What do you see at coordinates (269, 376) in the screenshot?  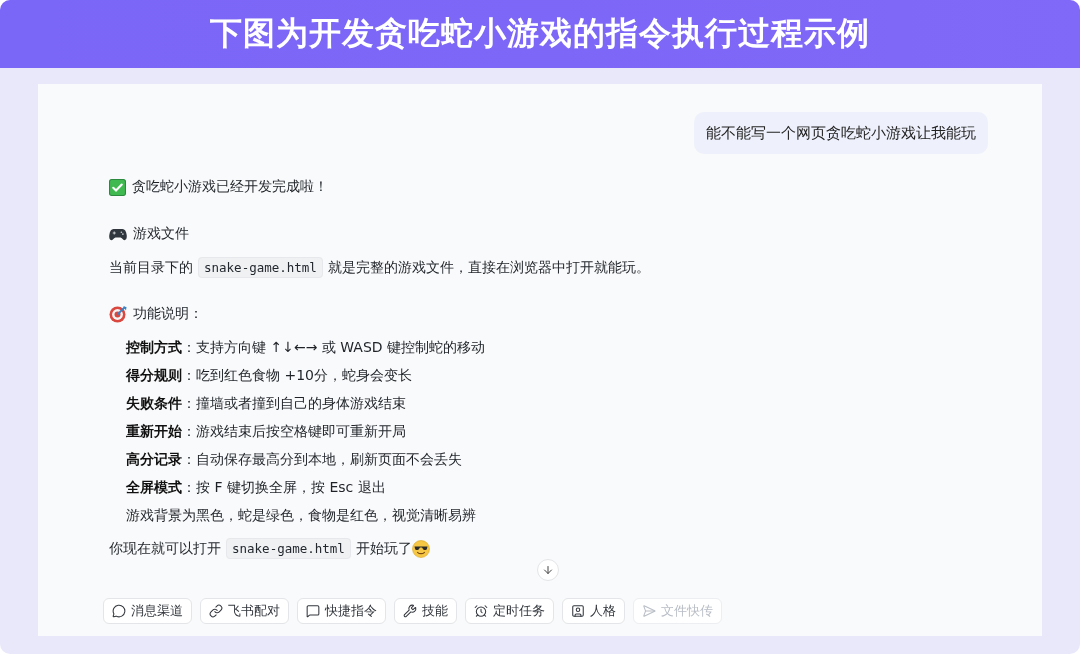 I see `feature-item: 得分规则：吃到红色食物 +10分，蛇身会变长` at bounding box center [269, 376].